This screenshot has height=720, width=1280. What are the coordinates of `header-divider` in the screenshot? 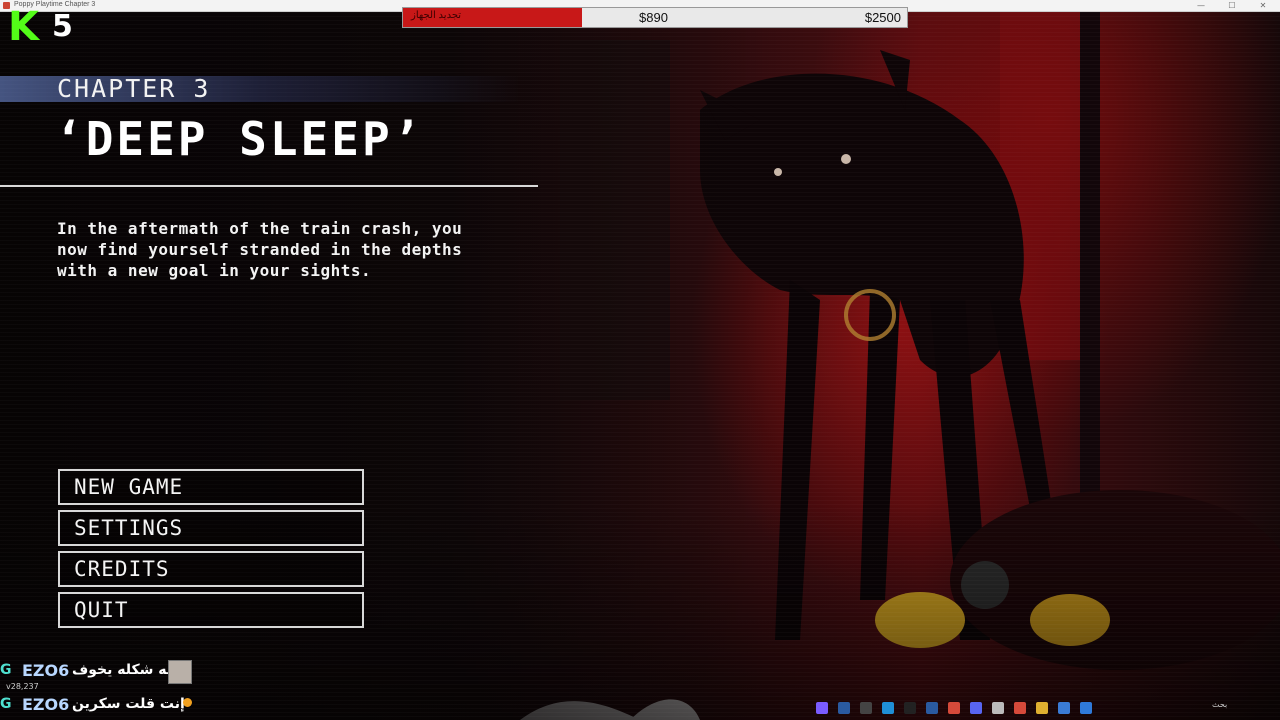 It's located at (269, 186).